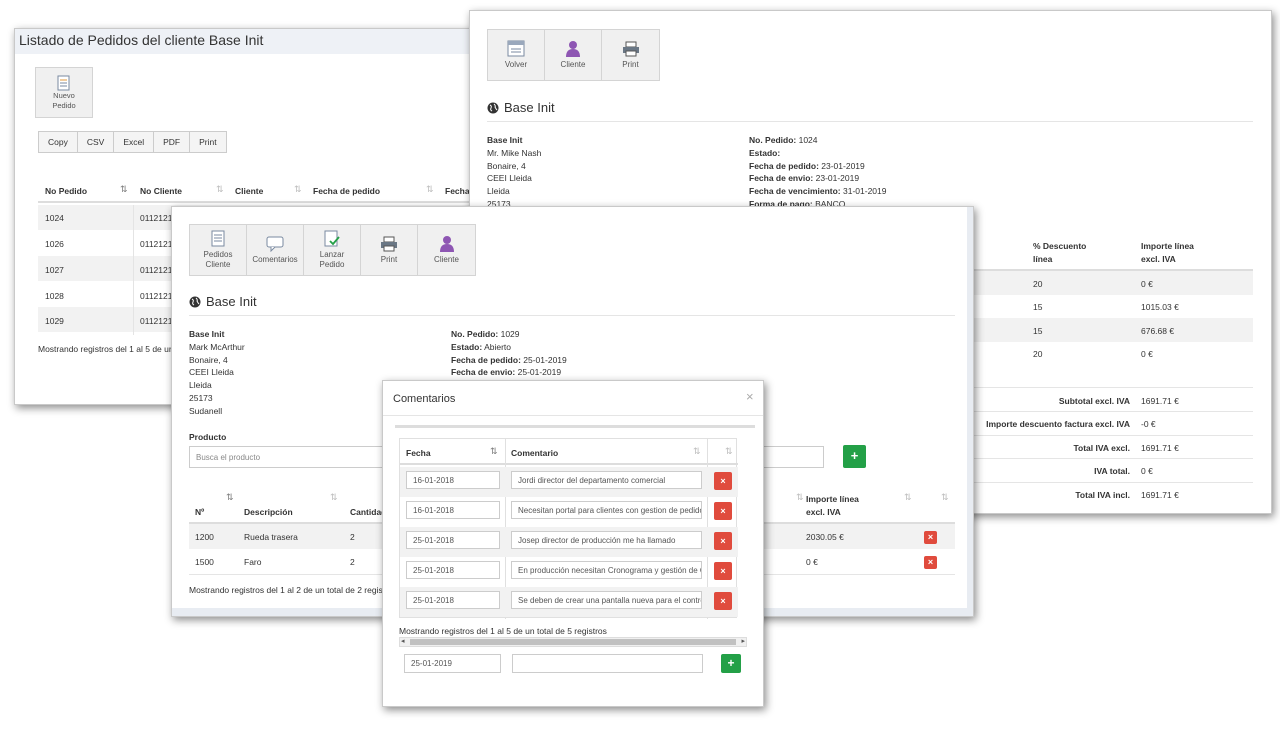 This screenshot has width=1280, height=729. I want to click on table-cell-order: 1029, so click(54, 321).